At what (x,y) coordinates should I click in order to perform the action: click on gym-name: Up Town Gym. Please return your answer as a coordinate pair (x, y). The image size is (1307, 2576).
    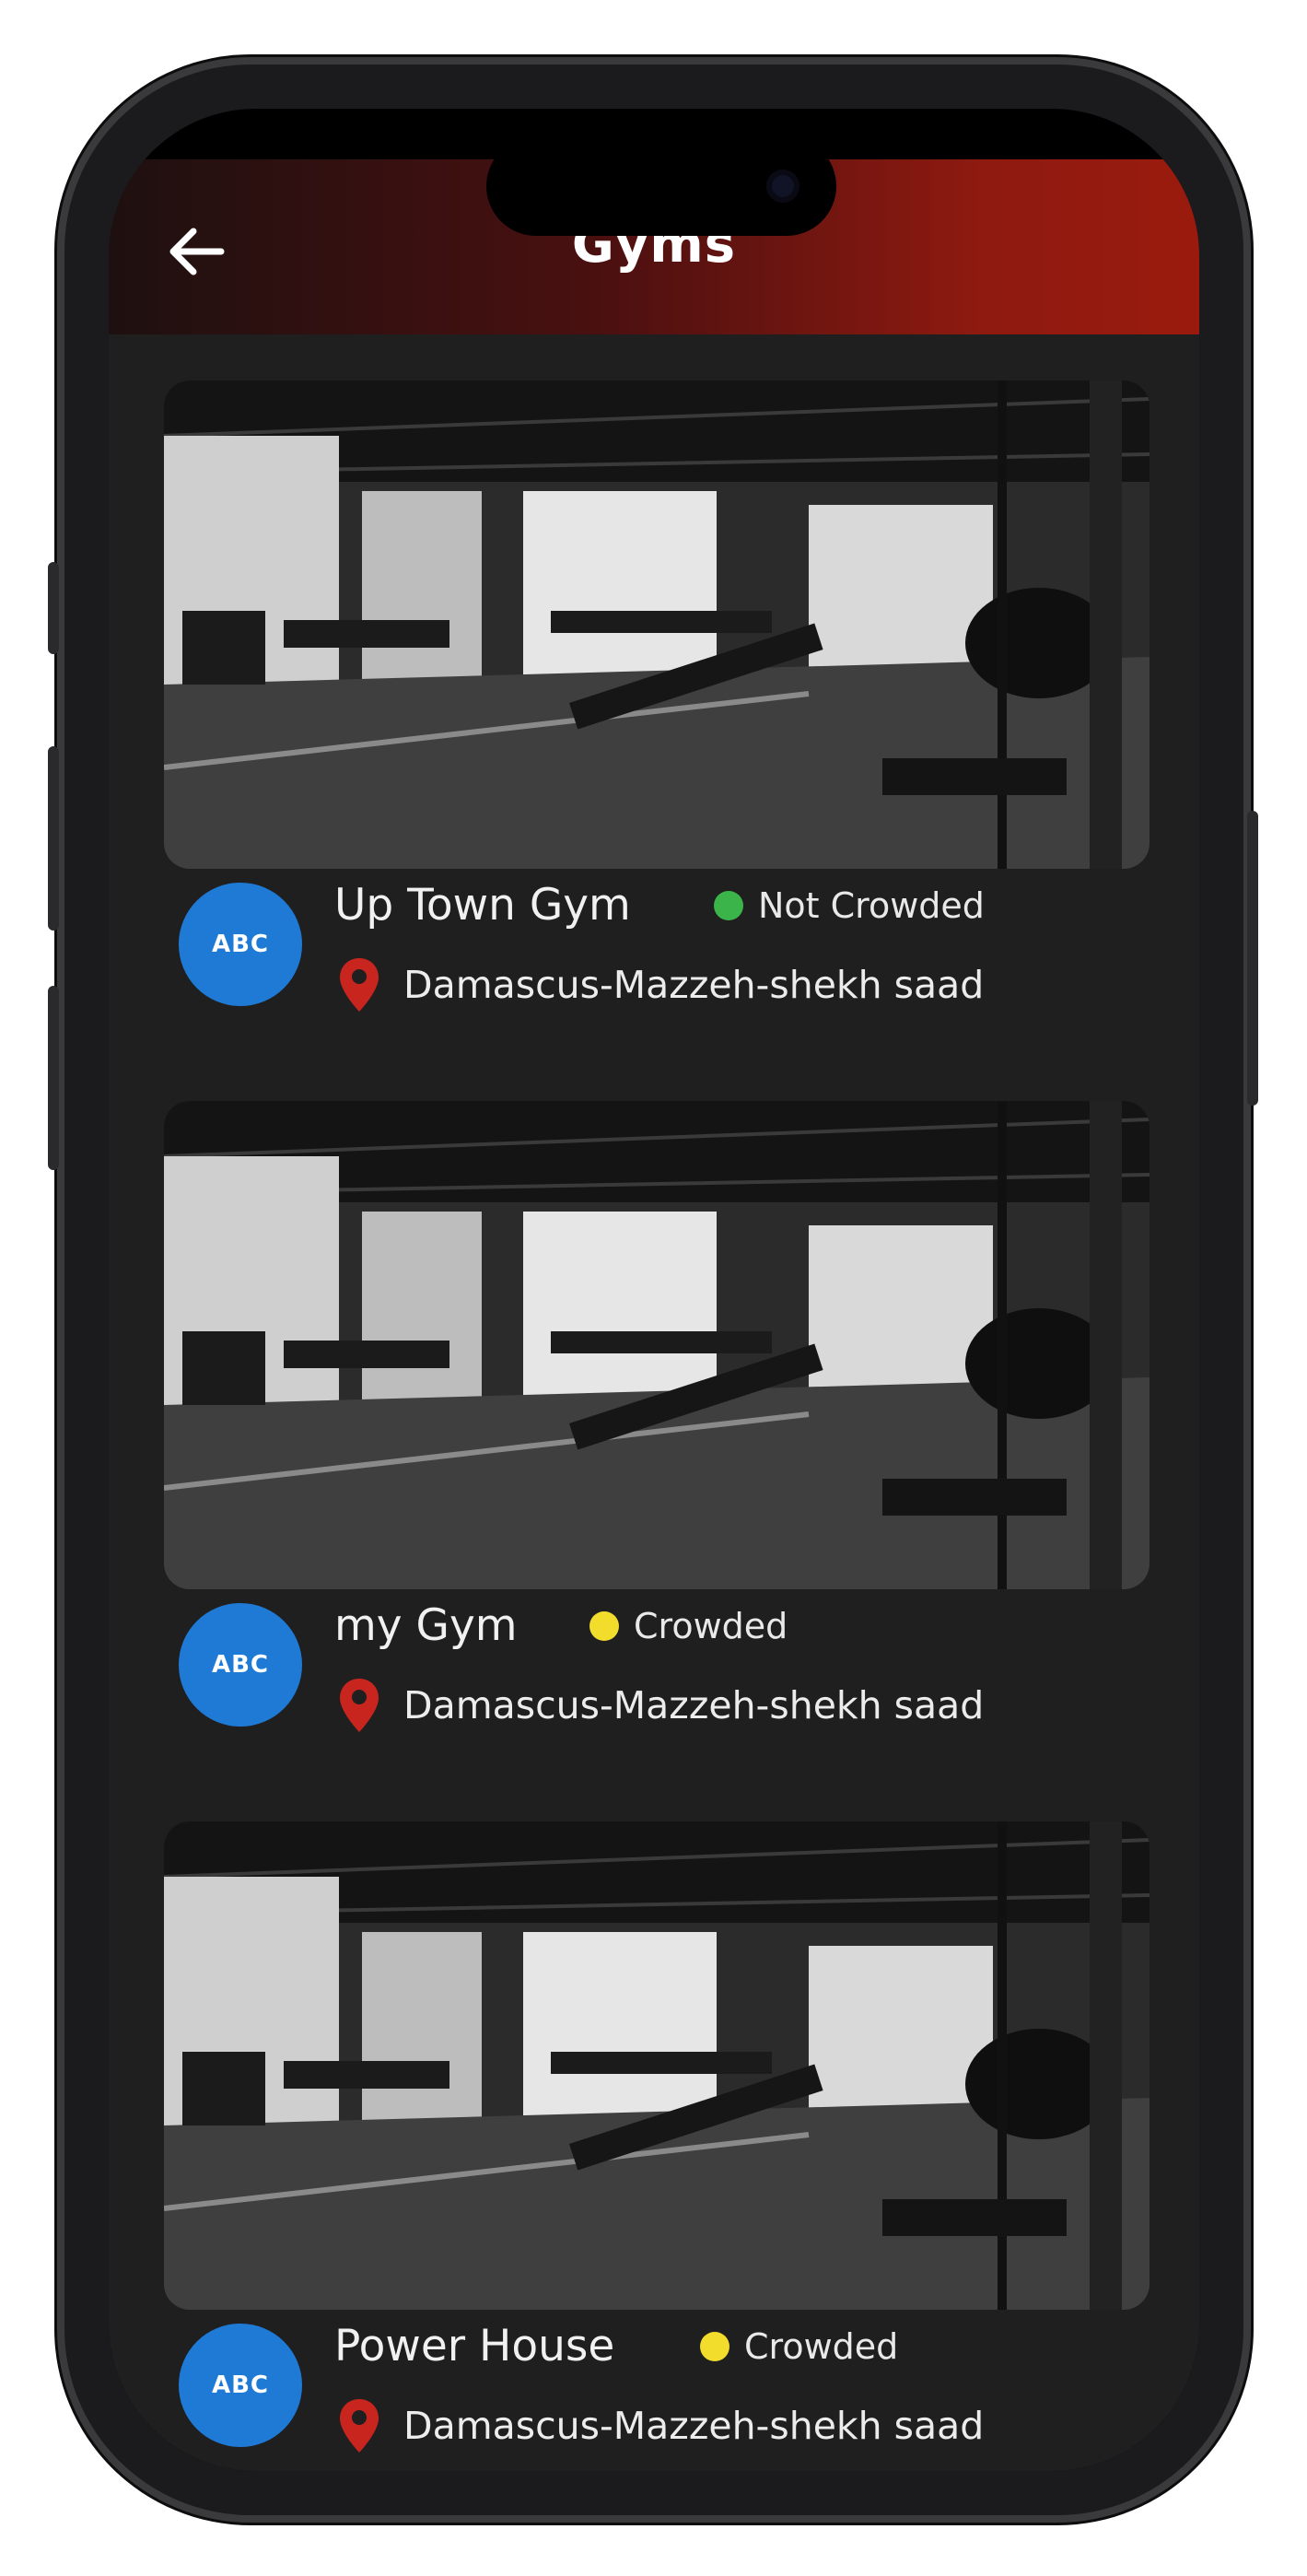
    Looking at the image, I should click on (483, 905).